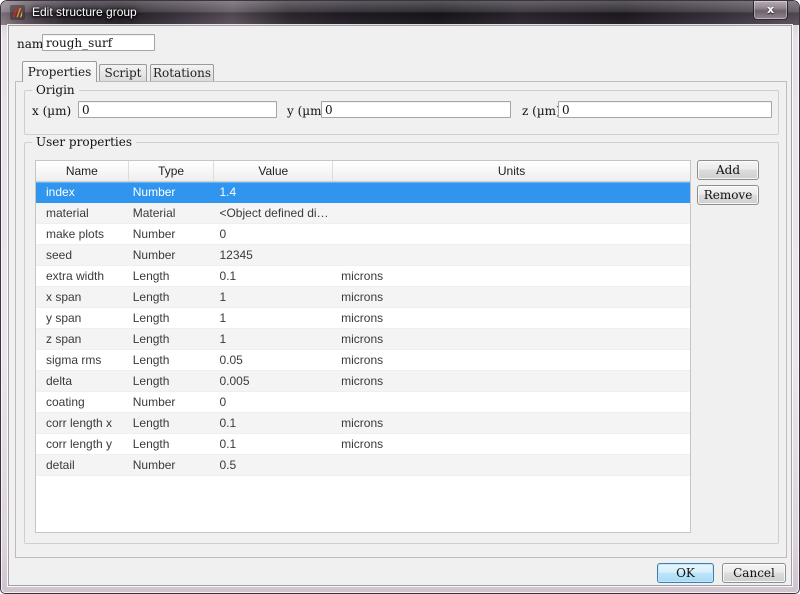 The image size is (800, 594). I want to click on column-header-type: Type, so click(172, 171).